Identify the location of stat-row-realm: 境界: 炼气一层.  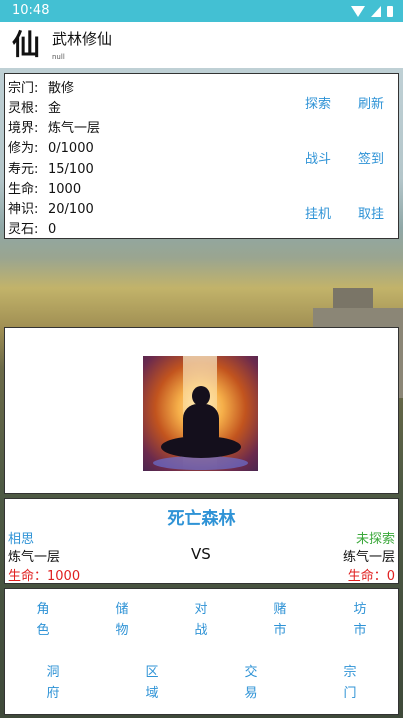
(54, 126).